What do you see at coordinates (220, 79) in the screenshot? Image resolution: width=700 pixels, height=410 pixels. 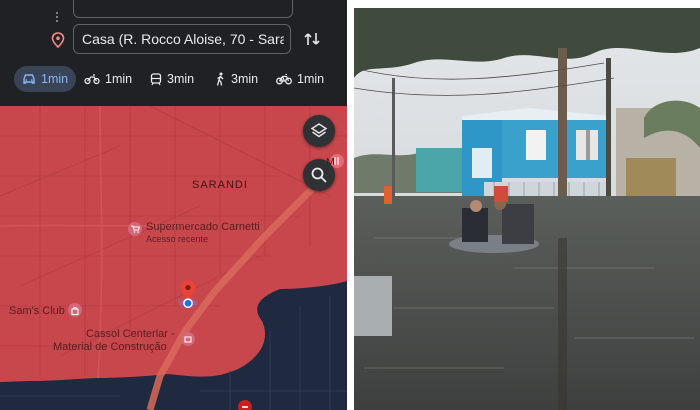 I see `walk-icon` at bounding box center [220, 79].